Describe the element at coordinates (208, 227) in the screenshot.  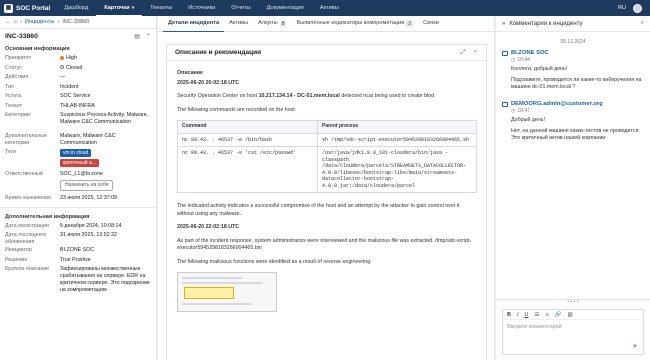
I see `timestamp: 2025-06-20 22:02:18 UTC` at that location.